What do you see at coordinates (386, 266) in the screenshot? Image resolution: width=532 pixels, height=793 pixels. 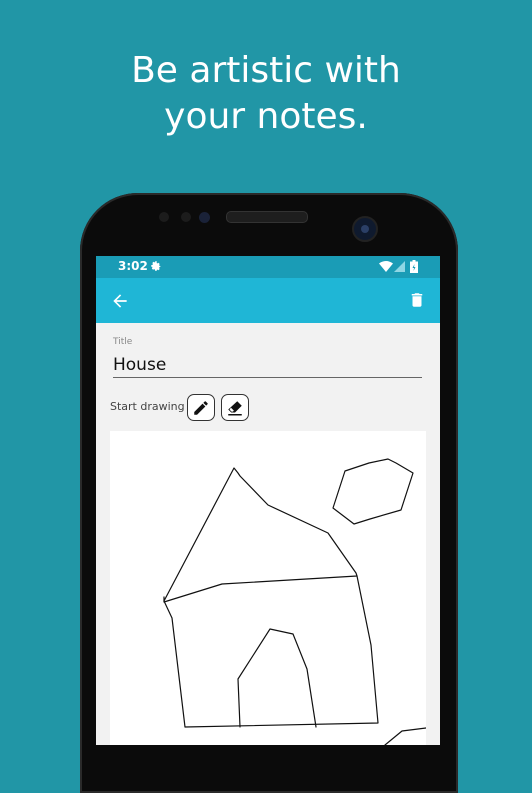 I see `wifi-icon` at bounding box center [386, 266].